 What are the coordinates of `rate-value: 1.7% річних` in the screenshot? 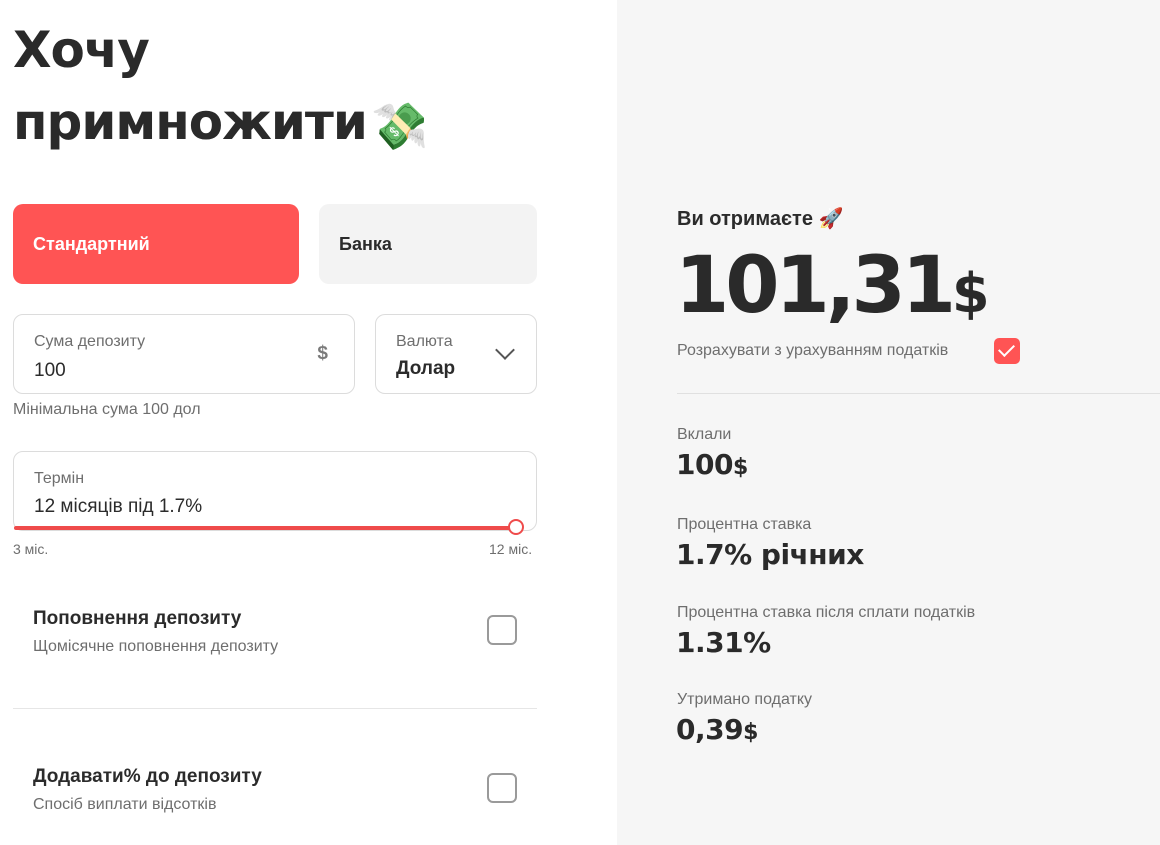 It's located at (770, 554).